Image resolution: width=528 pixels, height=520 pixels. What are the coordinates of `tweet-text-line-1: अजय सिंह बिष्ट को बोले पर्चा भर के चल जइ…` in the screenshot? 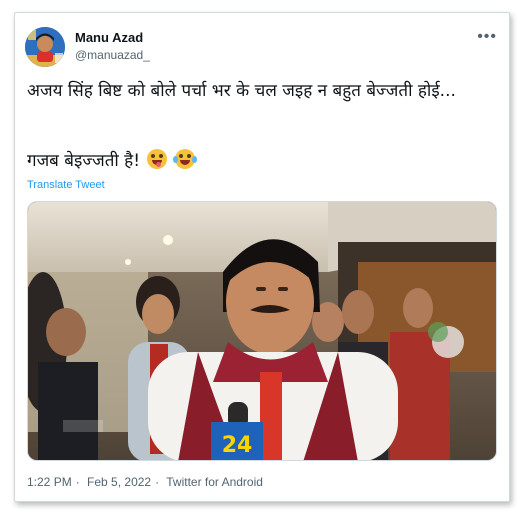 It's located at (241, 91).